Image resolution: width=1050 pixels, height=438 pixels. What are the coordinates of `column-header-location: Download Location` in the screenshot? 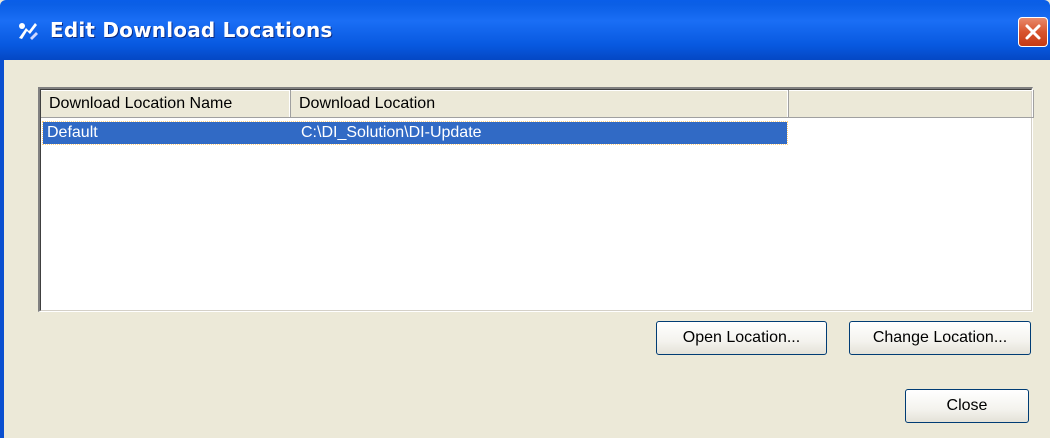 It's located at (540, 104).